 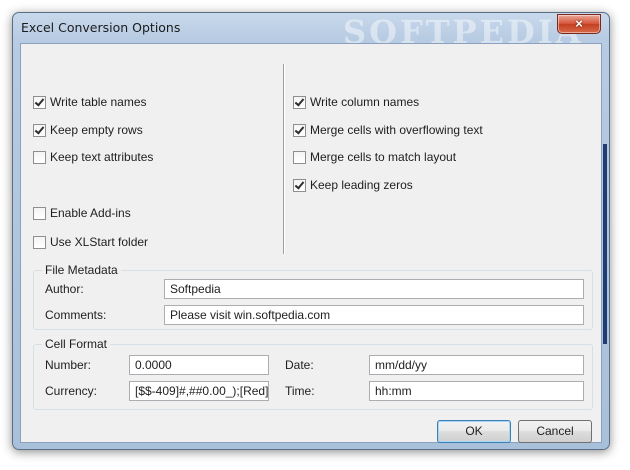 I want to click on number-format-input: 0.0000, so click(x=199, y=365).